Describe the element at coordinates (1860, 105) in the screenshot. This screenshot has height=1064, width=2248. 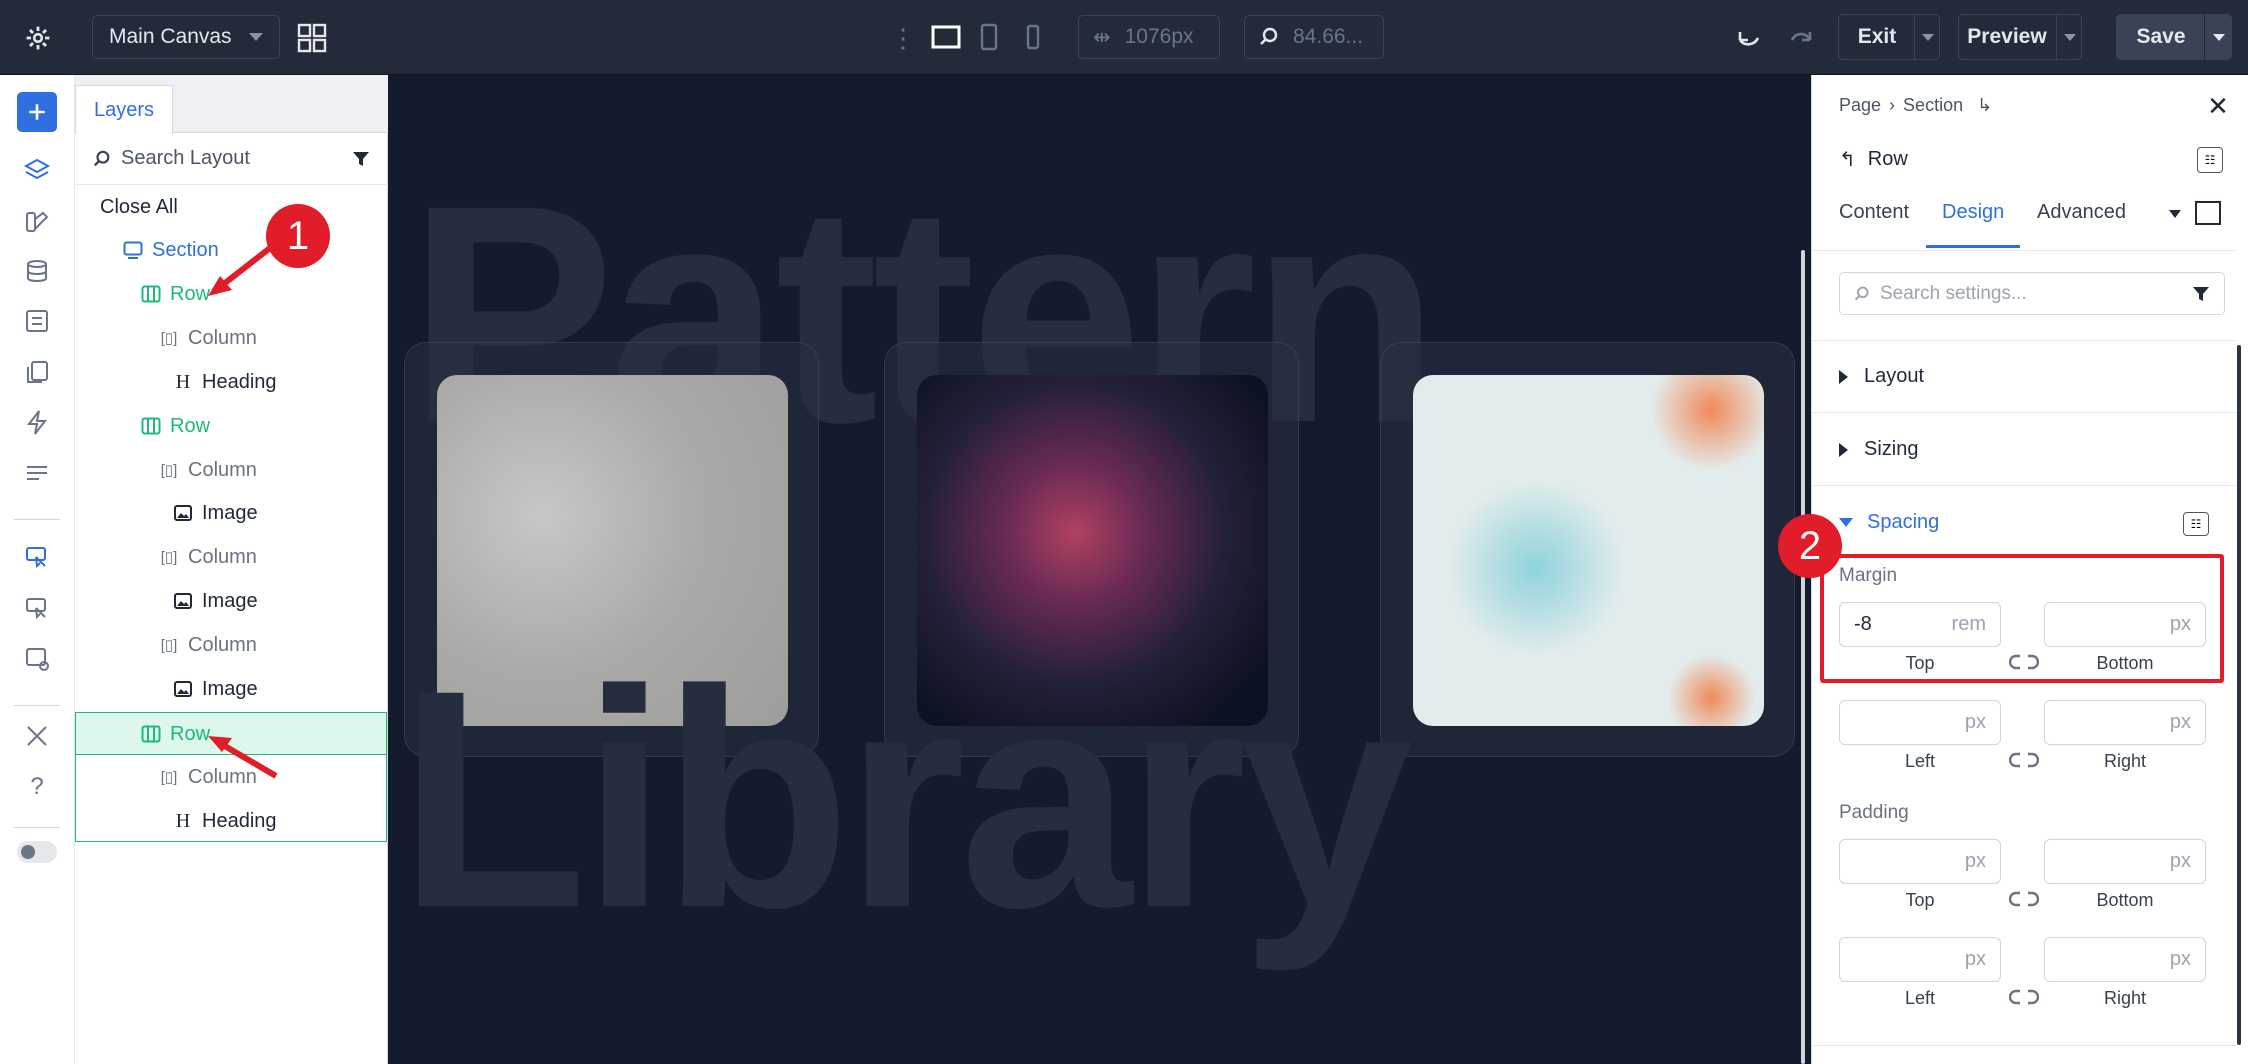
I see `breadcrumb-page: Page` at that location.